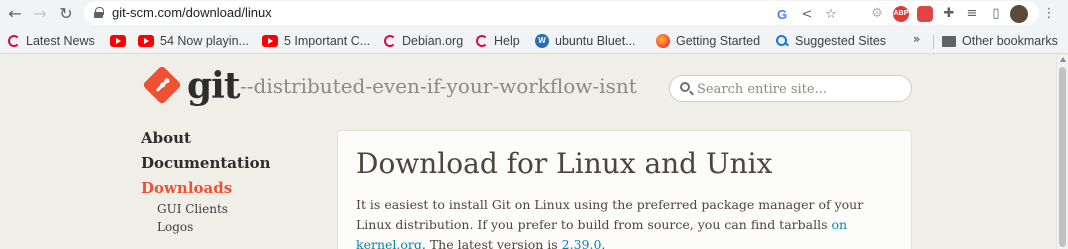 This screenshot has width=1068, height=249. What do you see at coordinates (507, 41) in the screenshot?
I see `bookmark-label: Help` at bounding box center [507, 41].